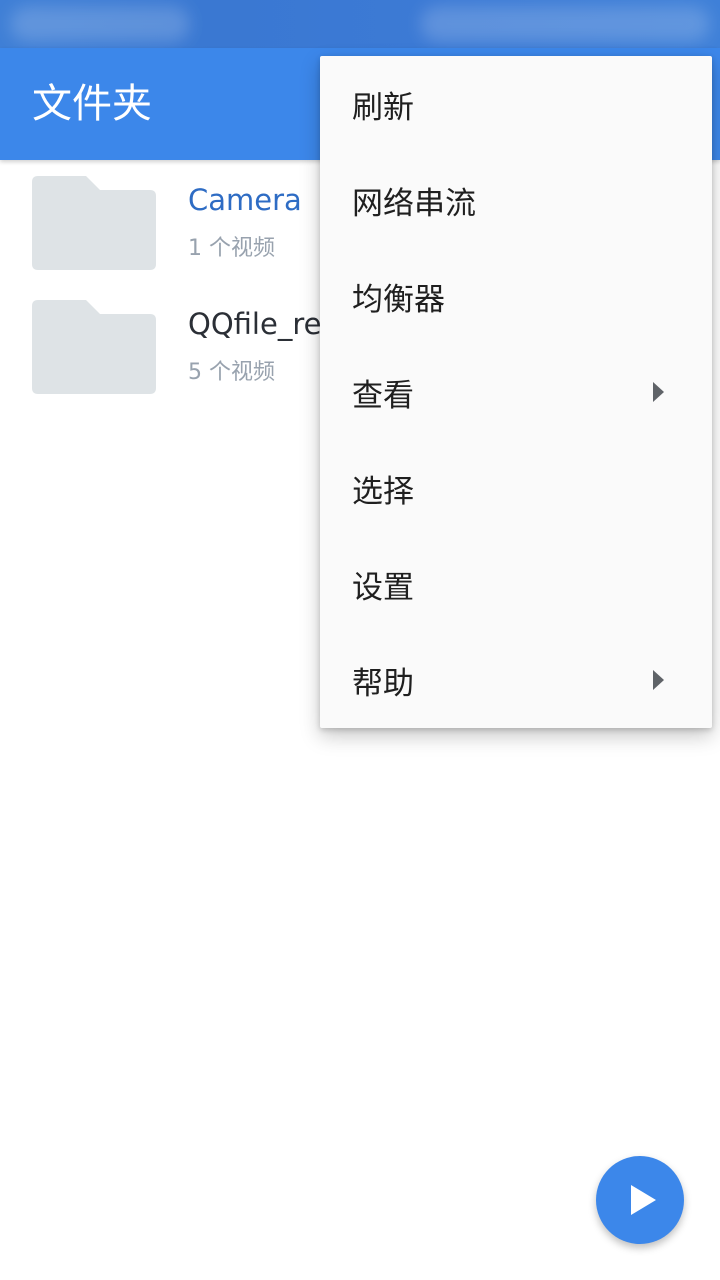 This screenshot has width=720, height=1280. Describe the element at coordinates (516, 104) in the screenshot. I see `menu-item-refresh: 刷新` at that location.